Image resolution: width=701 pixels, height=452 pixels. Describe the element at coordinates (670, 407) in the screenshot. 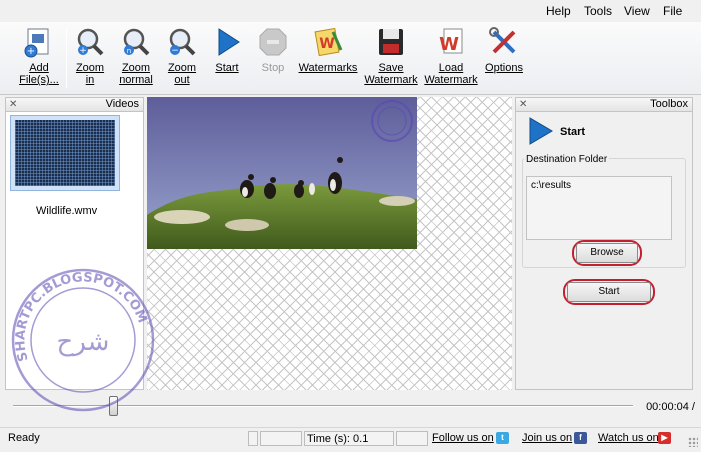

I see `time-display: 00:00:04 /` at that location.